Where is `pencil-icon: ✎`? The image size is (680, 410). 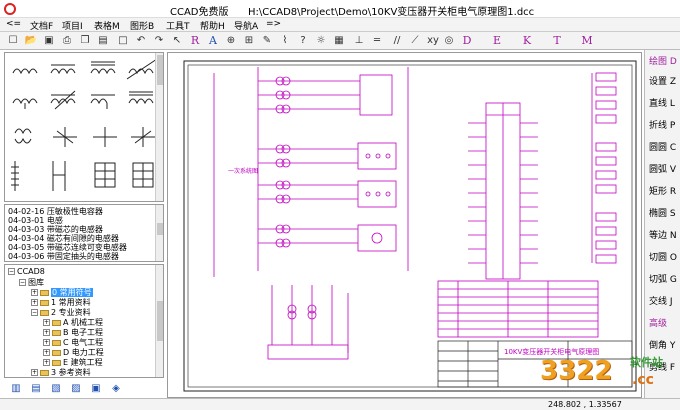
pencil-icon: ✎ is located at coordinates (267, 41).